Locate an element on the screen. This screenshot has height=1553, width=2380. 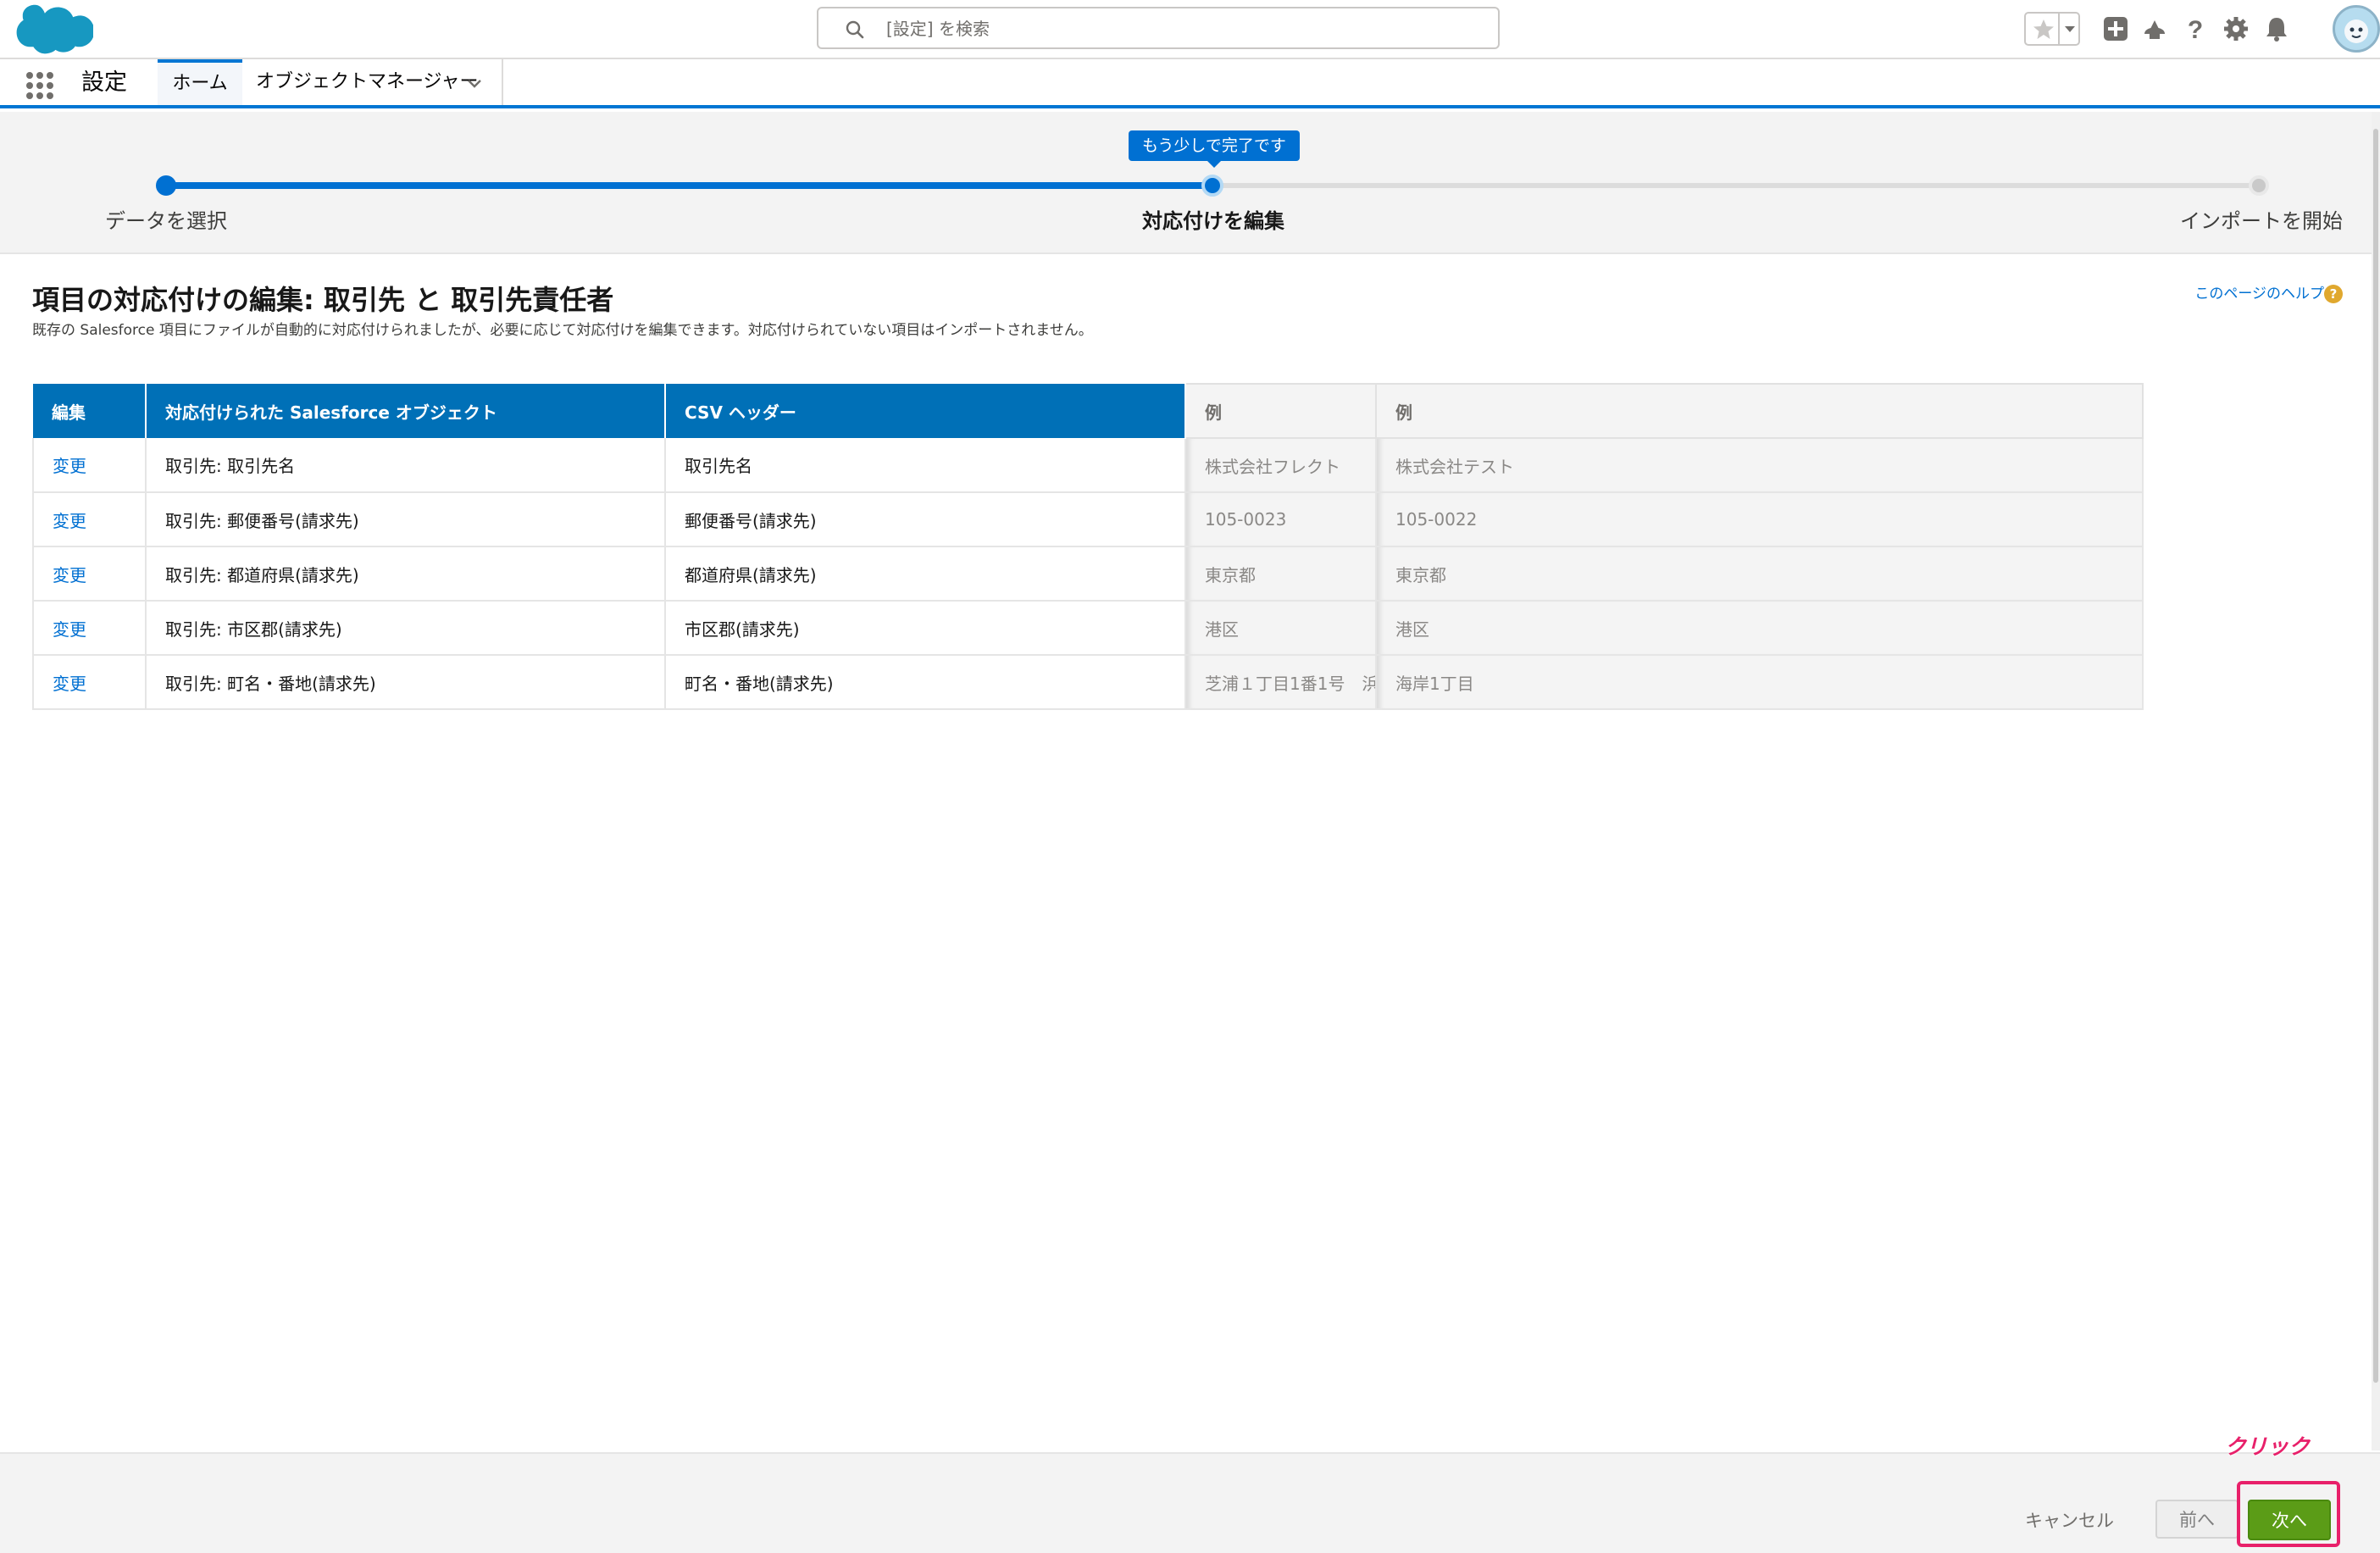
progress-tooltip: もう少しで完了です is located at coordinates (1214, 149).